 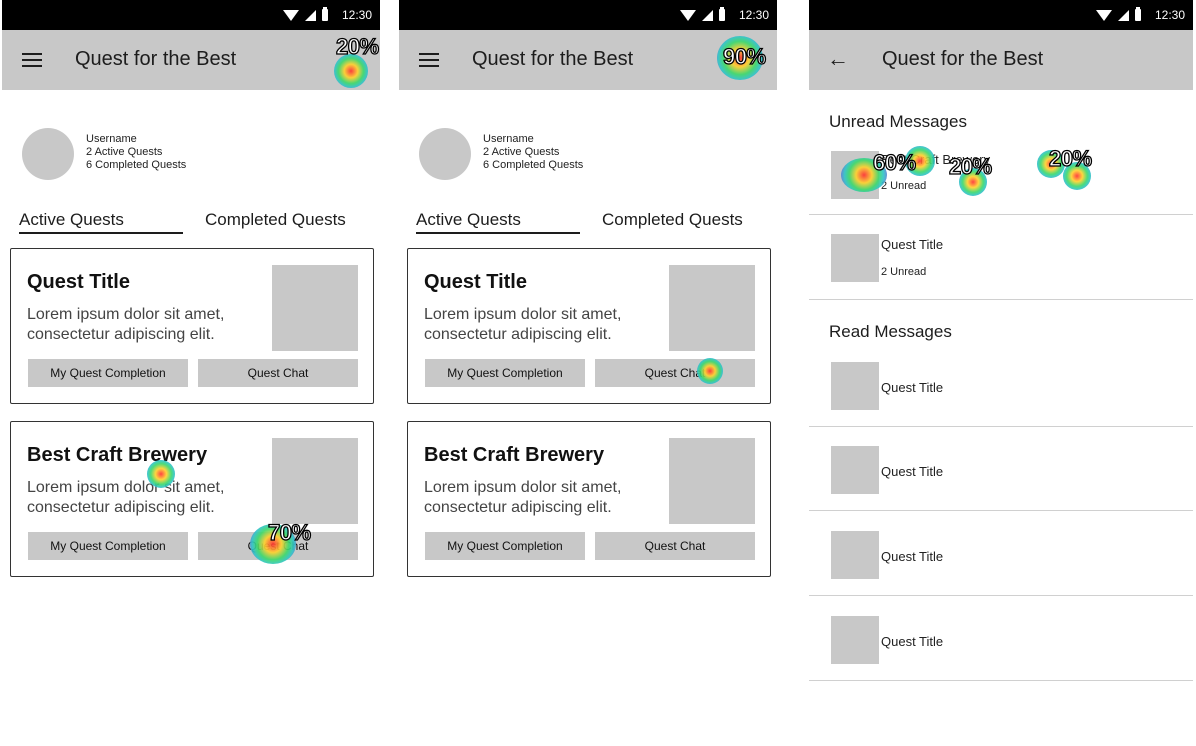 I want to click on back-arrow-icon: ←, so click(x=838, y=59).